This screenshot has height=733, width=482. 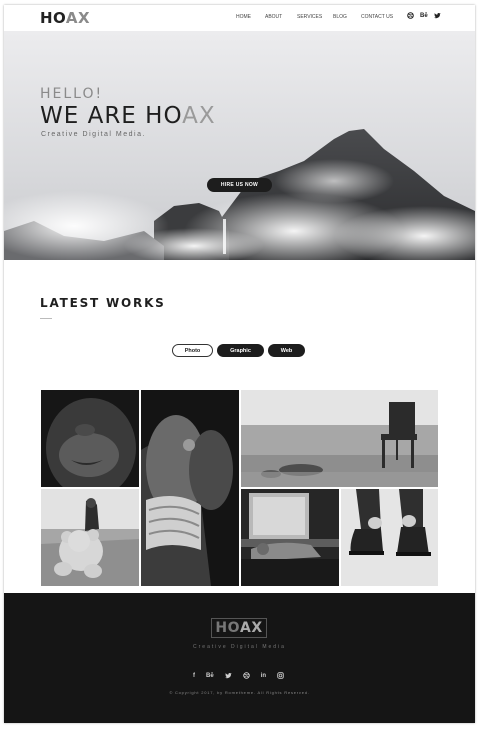 What do you see at coordinates (190, 488) in the screenshot?
I see `hands-rope-photo` at bounding box center [190, 488].